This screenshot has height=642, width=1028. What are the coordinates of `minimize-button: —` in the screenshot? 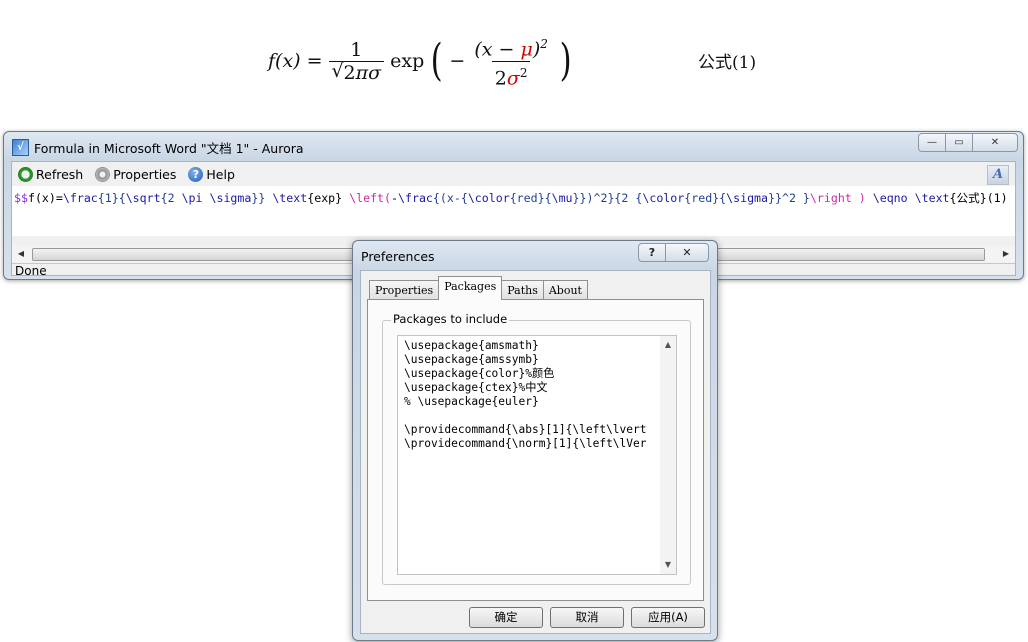 It's located at (932, 142).